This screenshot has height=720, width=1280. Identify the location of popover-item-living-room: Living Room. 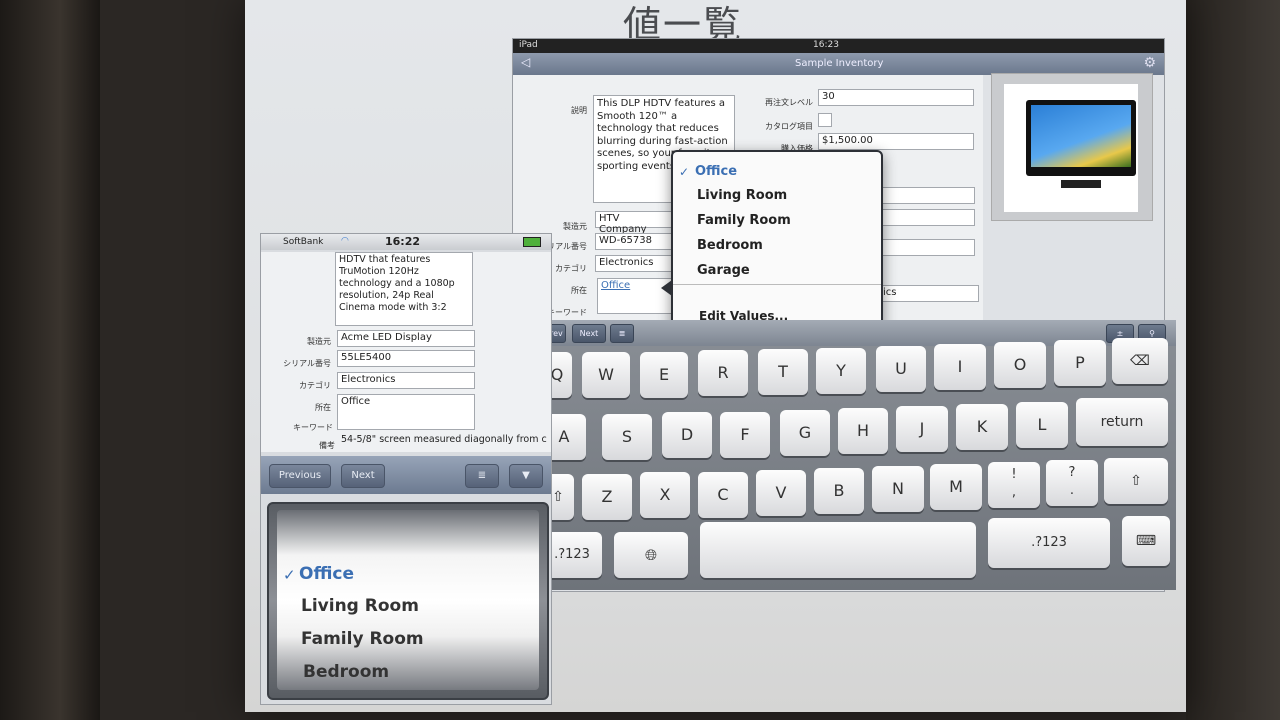
(742, 195).